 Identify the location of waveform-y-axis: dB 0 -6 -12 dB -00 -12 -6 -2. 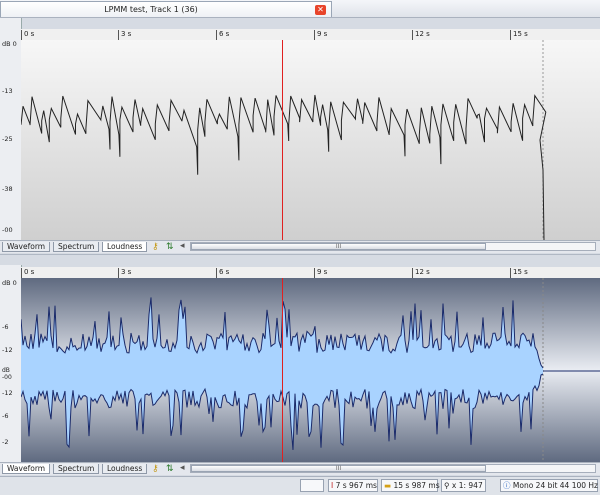
(11, 363).